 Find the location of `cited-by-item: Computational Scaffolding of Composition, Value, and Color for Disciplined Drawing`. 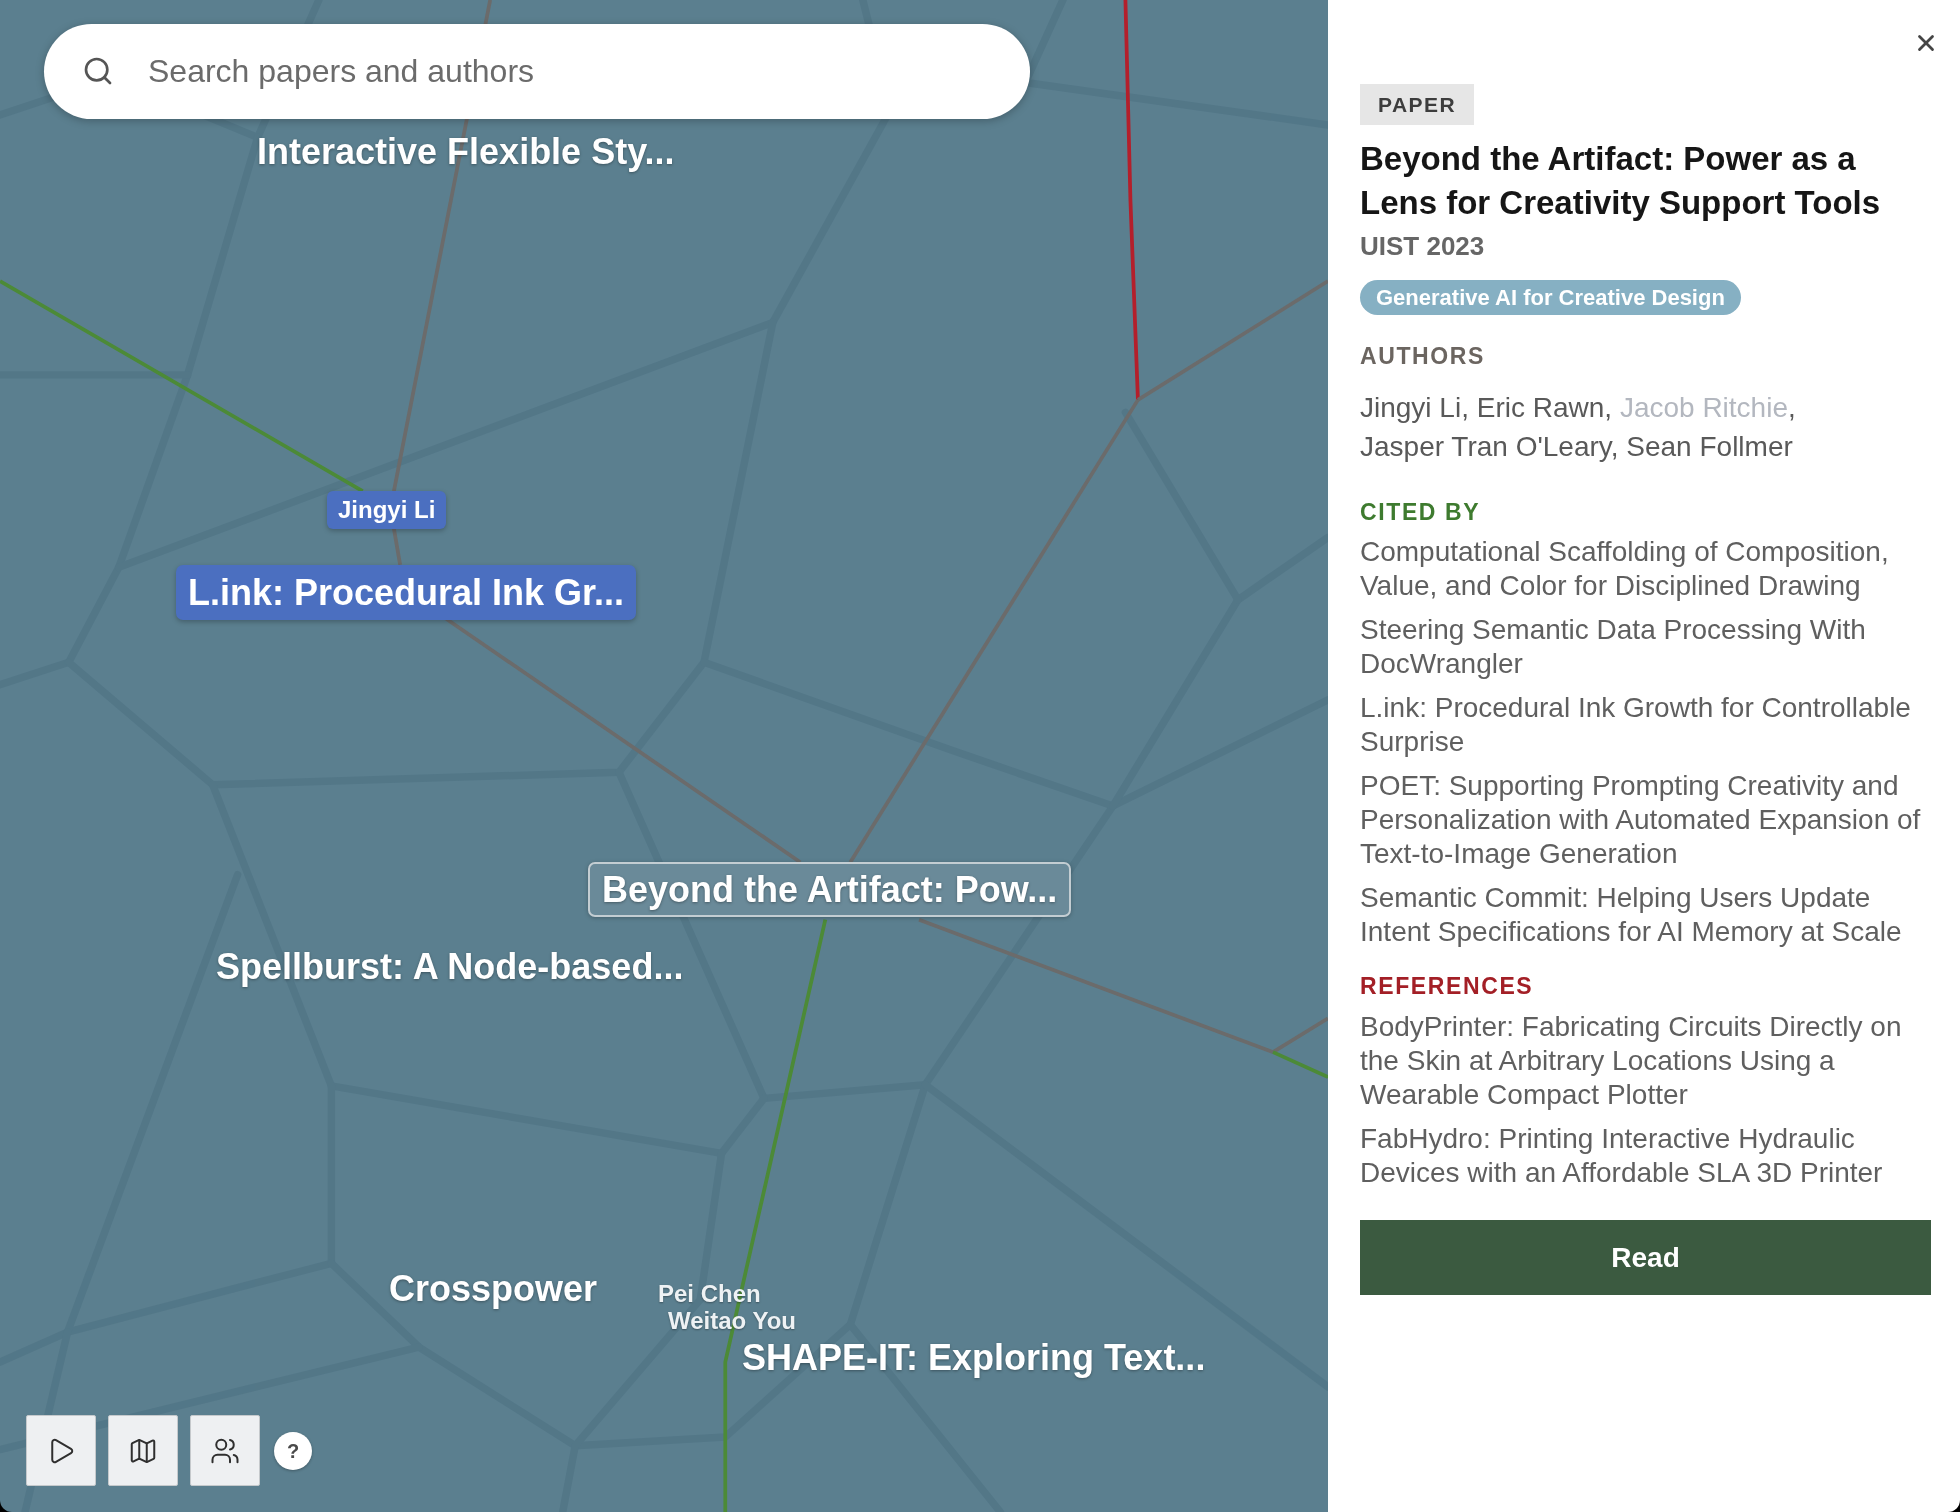

cited-by-item: Computational Scaffolding of Composition, Value, and Color for Disciplined Drawing is located at coordinates (1645, 569).